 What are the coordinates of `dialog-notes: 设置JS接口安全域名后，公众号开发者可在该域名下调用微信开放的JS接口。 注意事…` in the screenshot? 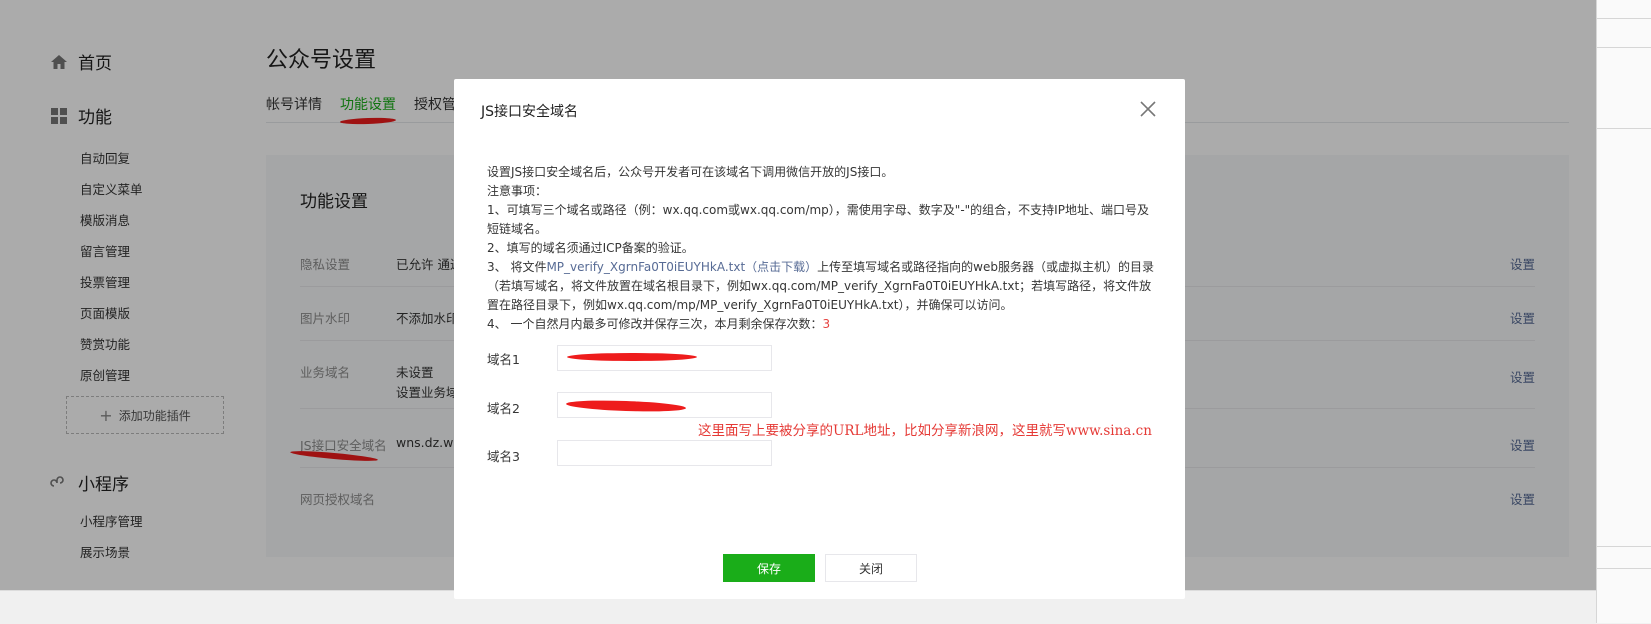 It's located at (822, 248).